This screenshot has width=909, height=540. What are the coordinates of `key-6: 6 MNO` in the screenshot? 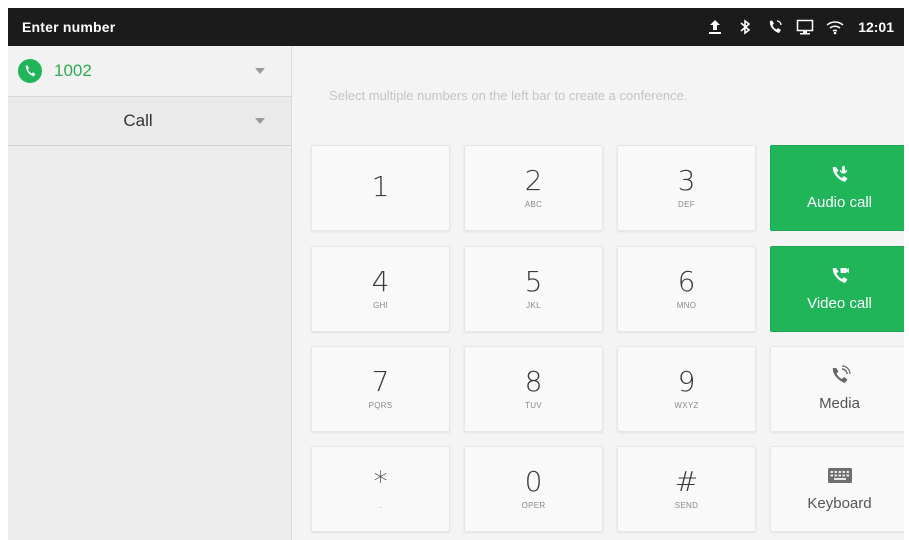 It's located at (686, 289).